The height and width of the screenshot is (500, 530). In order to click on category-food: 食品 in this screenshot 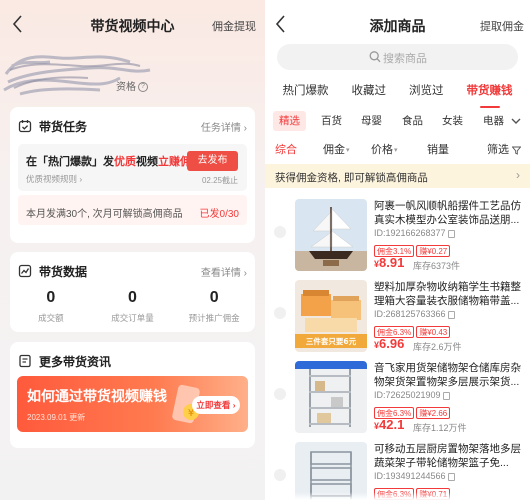, I will do `click(412, 121)`.